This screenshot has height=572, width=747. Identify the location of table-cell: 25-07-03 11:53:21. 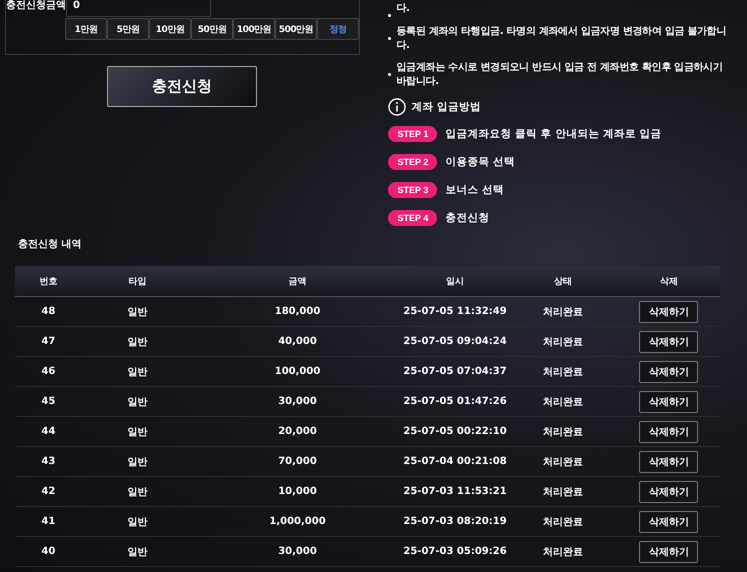
(455, 491).